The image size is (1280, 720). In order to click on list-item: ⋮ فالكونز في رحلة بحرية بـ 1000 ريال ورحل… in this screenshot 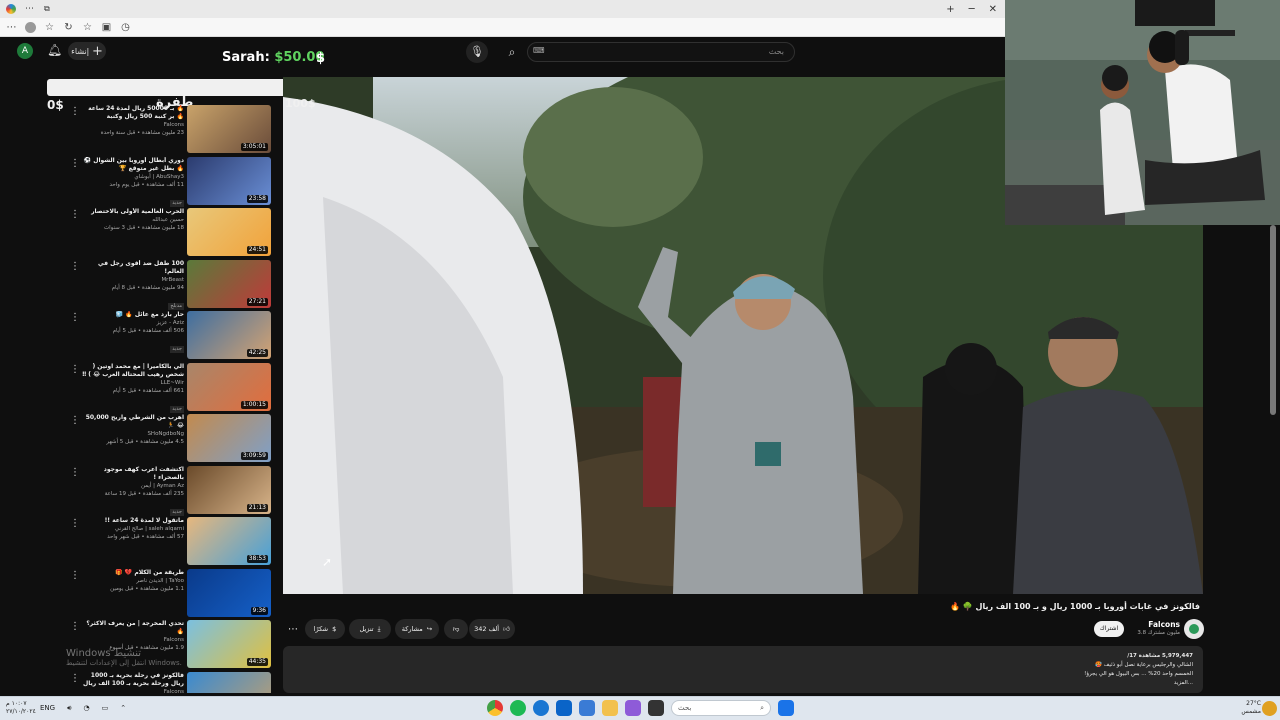, I will do `click(172, 682)`.